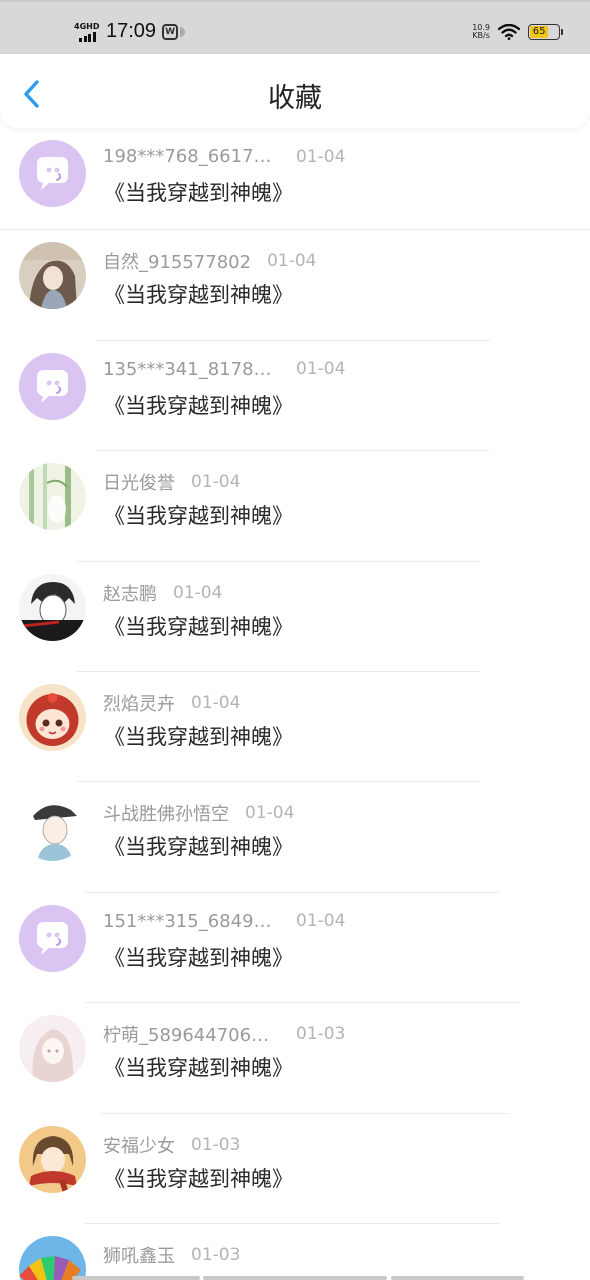 The height and width of the screenshot is (1280, 590). I want to click on list-item: 狮吼鑫玉 01-03, so click(295, 1252).